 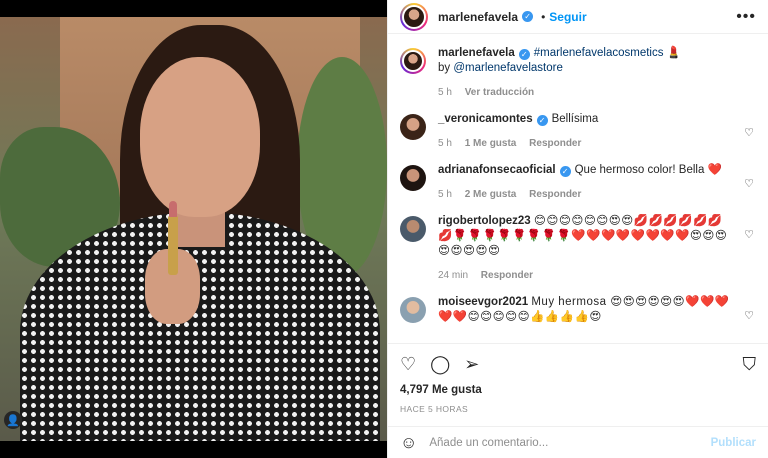 I want to click on comment-username: _veronicamontes, so click(x=485, y=119).